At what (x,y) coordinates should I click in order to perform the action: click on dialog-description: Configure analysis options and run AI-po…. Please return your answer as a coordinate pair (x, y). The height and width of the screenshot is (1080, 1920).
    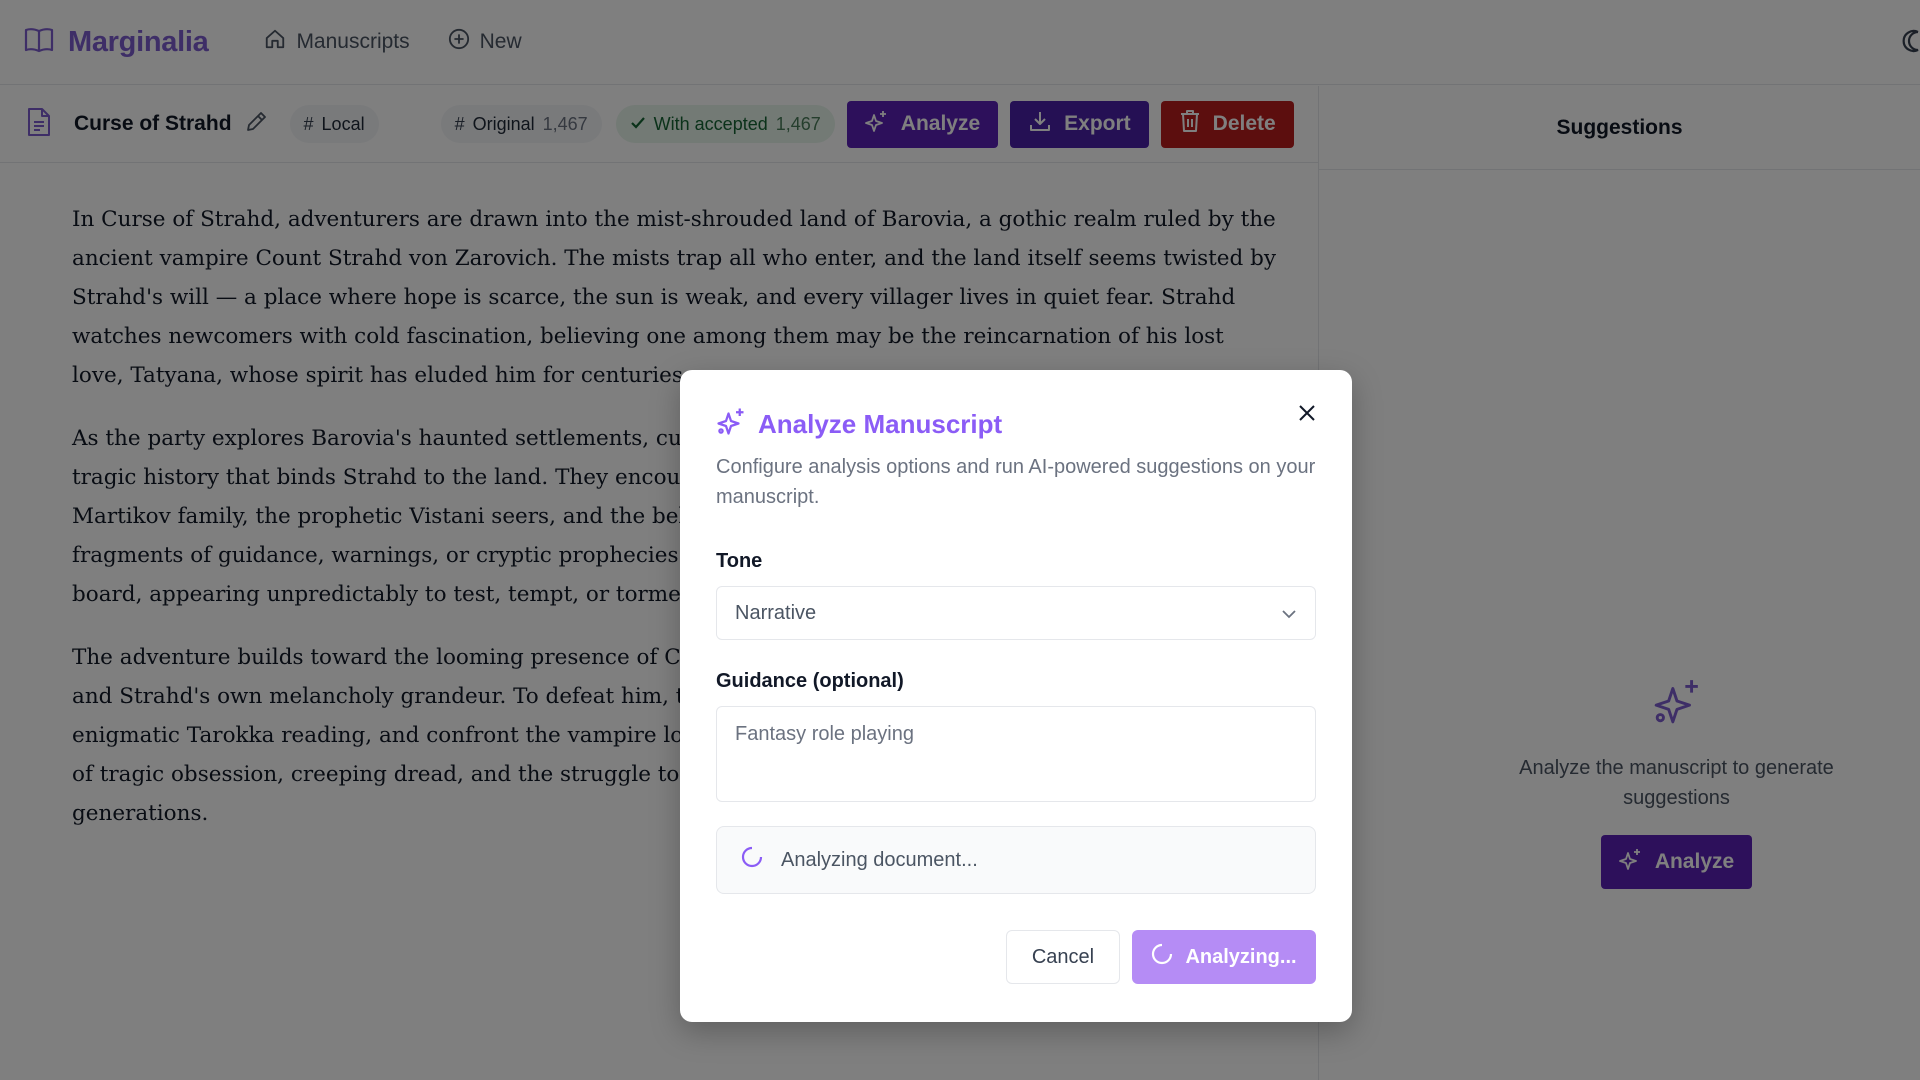
    Looking at the image, I should click on (1016, 482).